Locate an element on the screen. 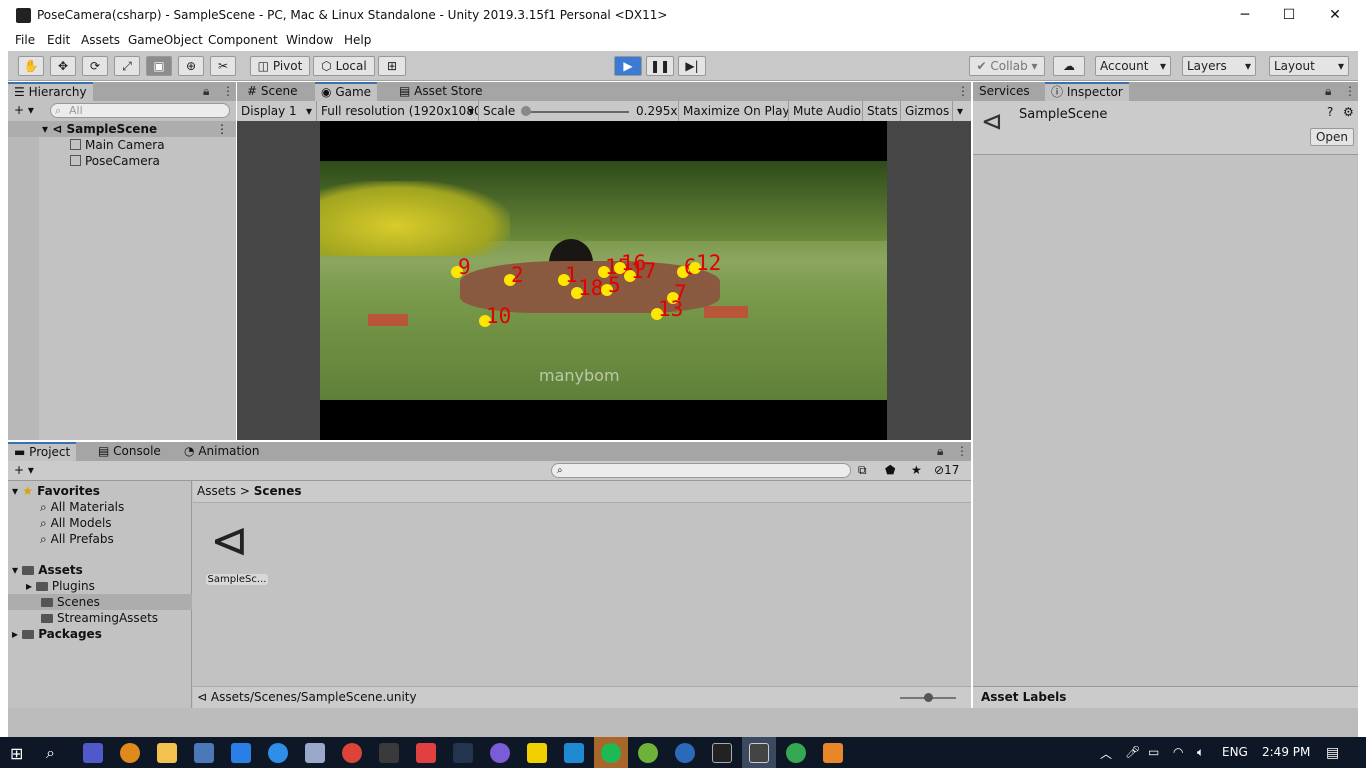  menu-gameobject: GameObject is located at coordinates (165, 40).